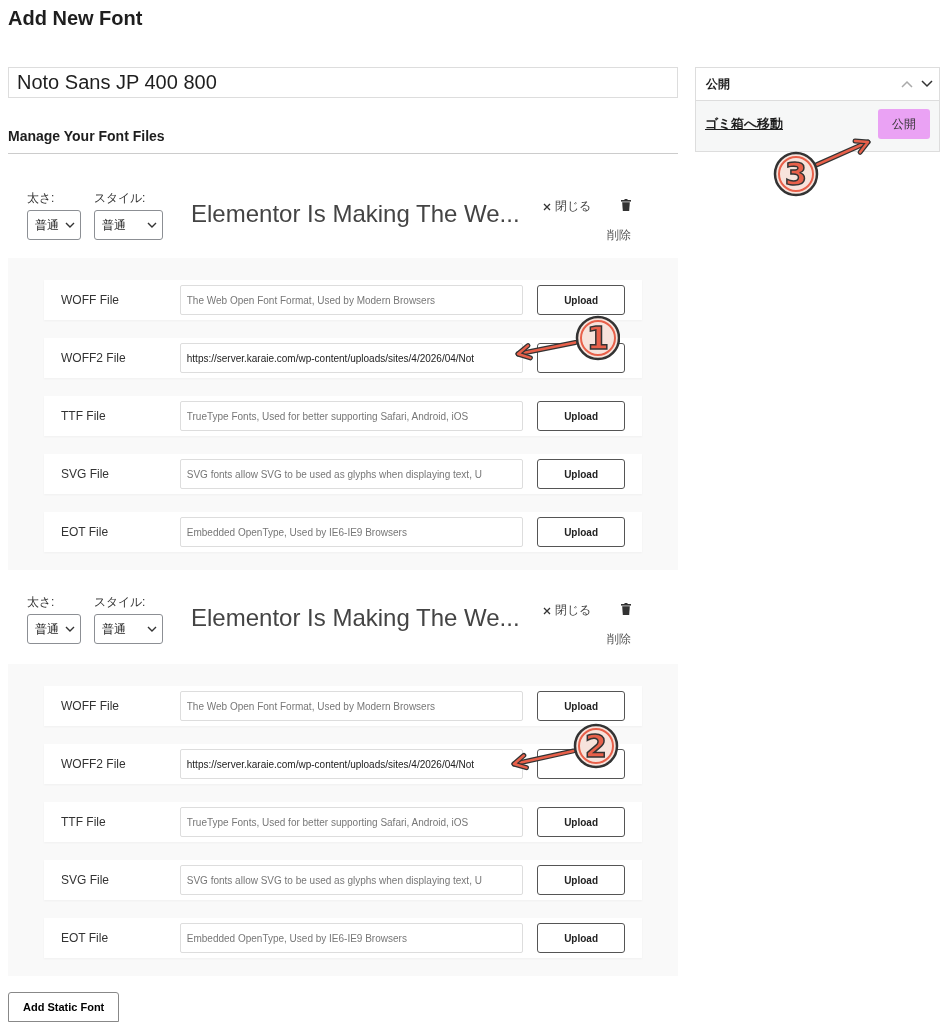  What do you see at coordinates (822, 167) in the screenshot?
I see `callout-tooltip: 3` at bounding box center [822, 167].